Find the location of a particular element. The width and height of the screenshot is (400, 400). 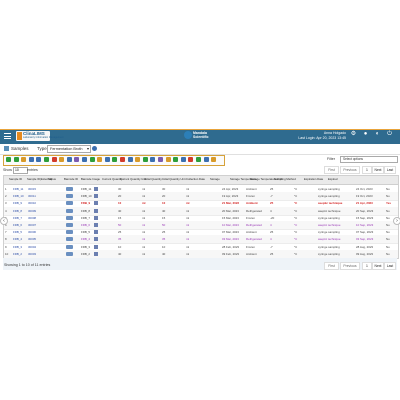

initial-quantity: 50 is located at coordinates (164, 225).